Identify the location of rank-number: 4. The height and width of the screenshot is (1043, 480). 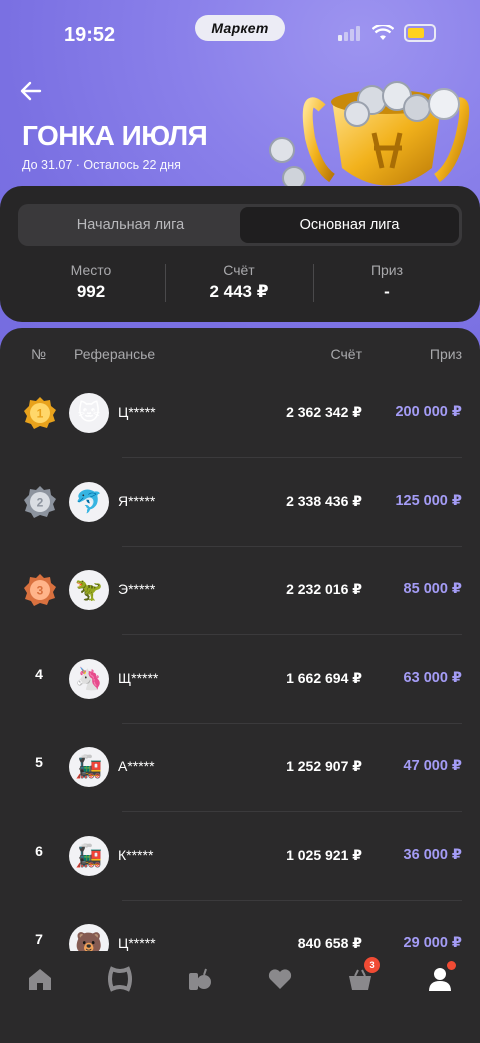
(39, 673).